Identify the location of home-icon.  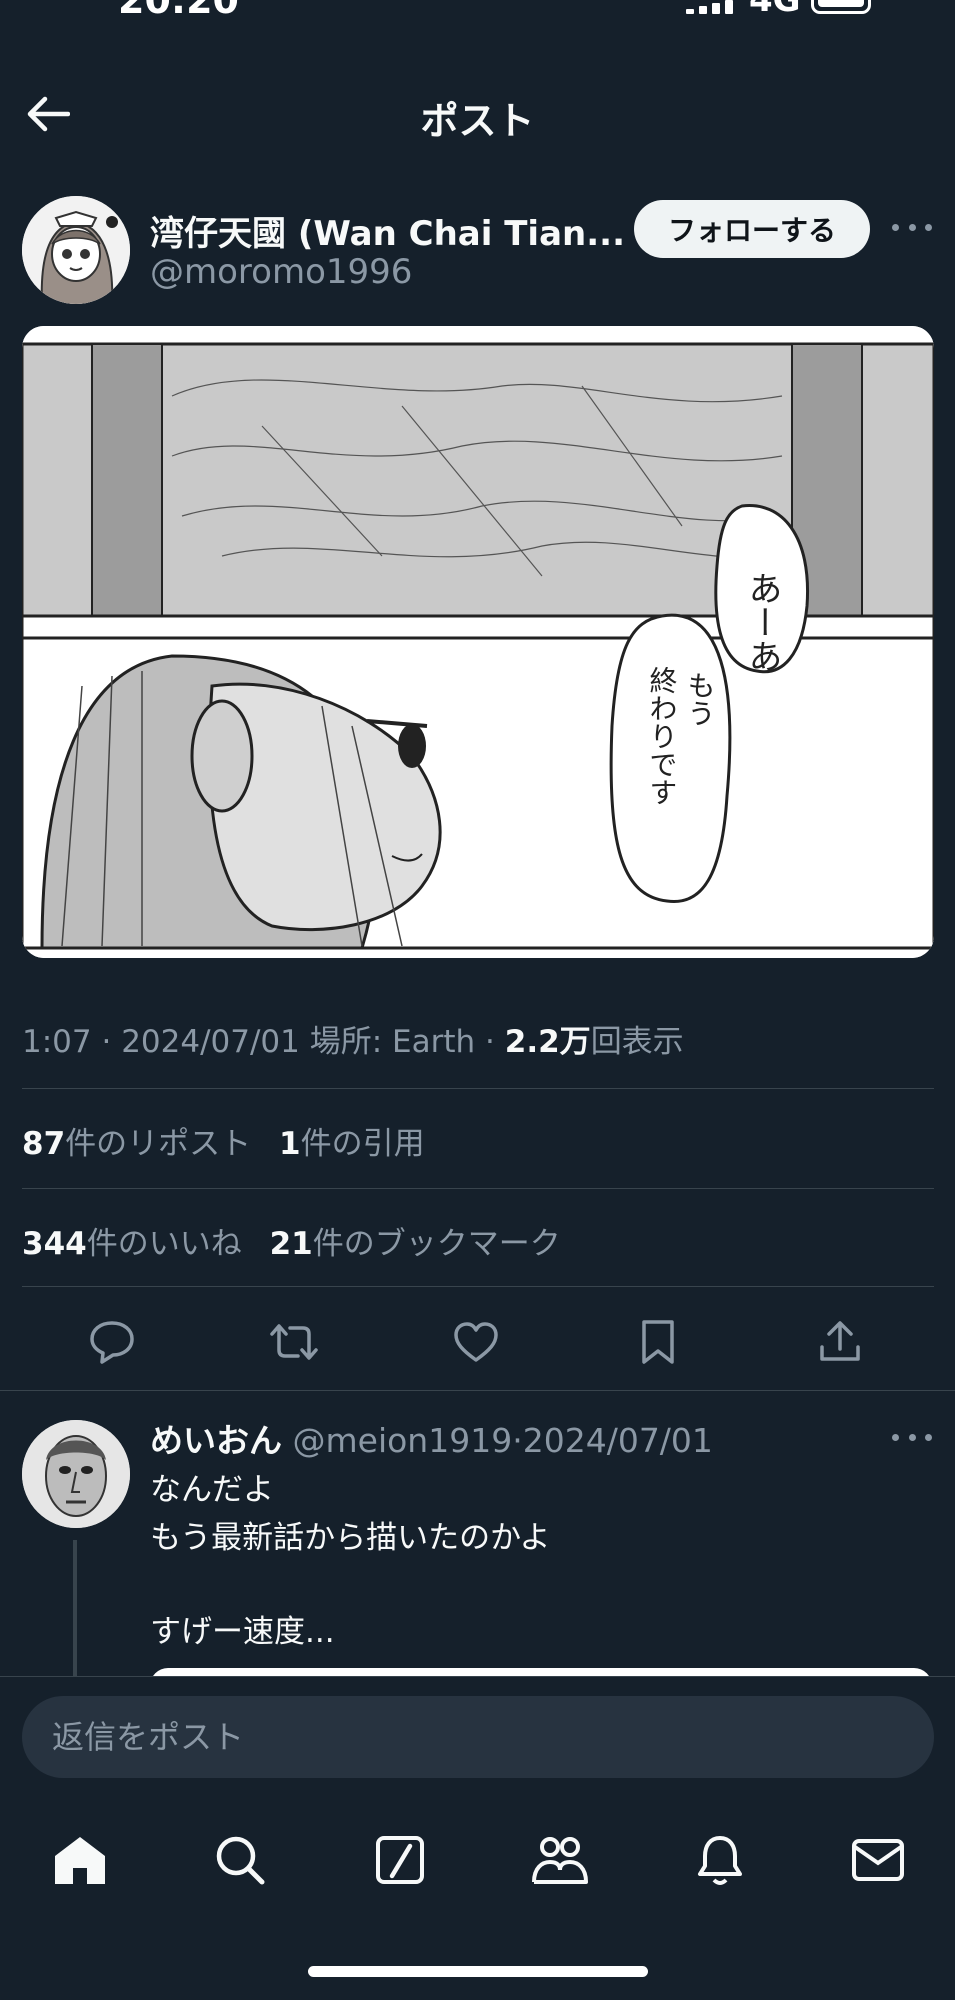
(80, 1860).